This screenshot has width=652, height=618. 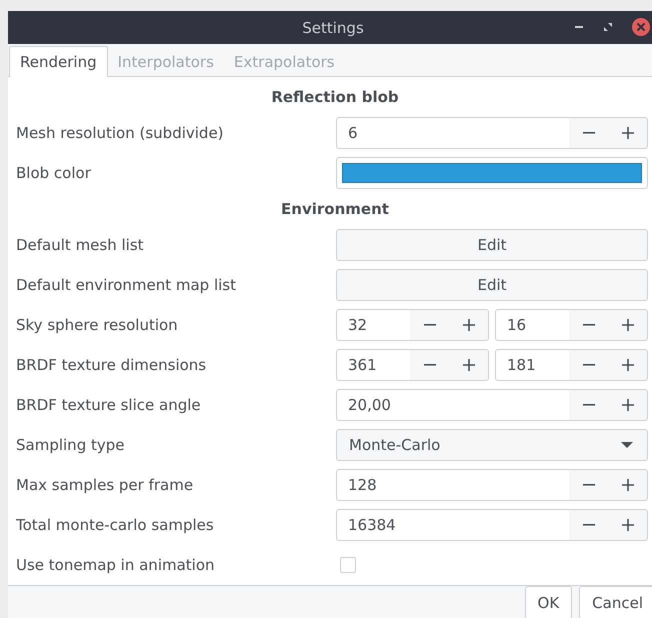 What do you see at coordinates (571, 325) in the screenshot?
I see `spin-box: 16` at bounding box center [571, 325].